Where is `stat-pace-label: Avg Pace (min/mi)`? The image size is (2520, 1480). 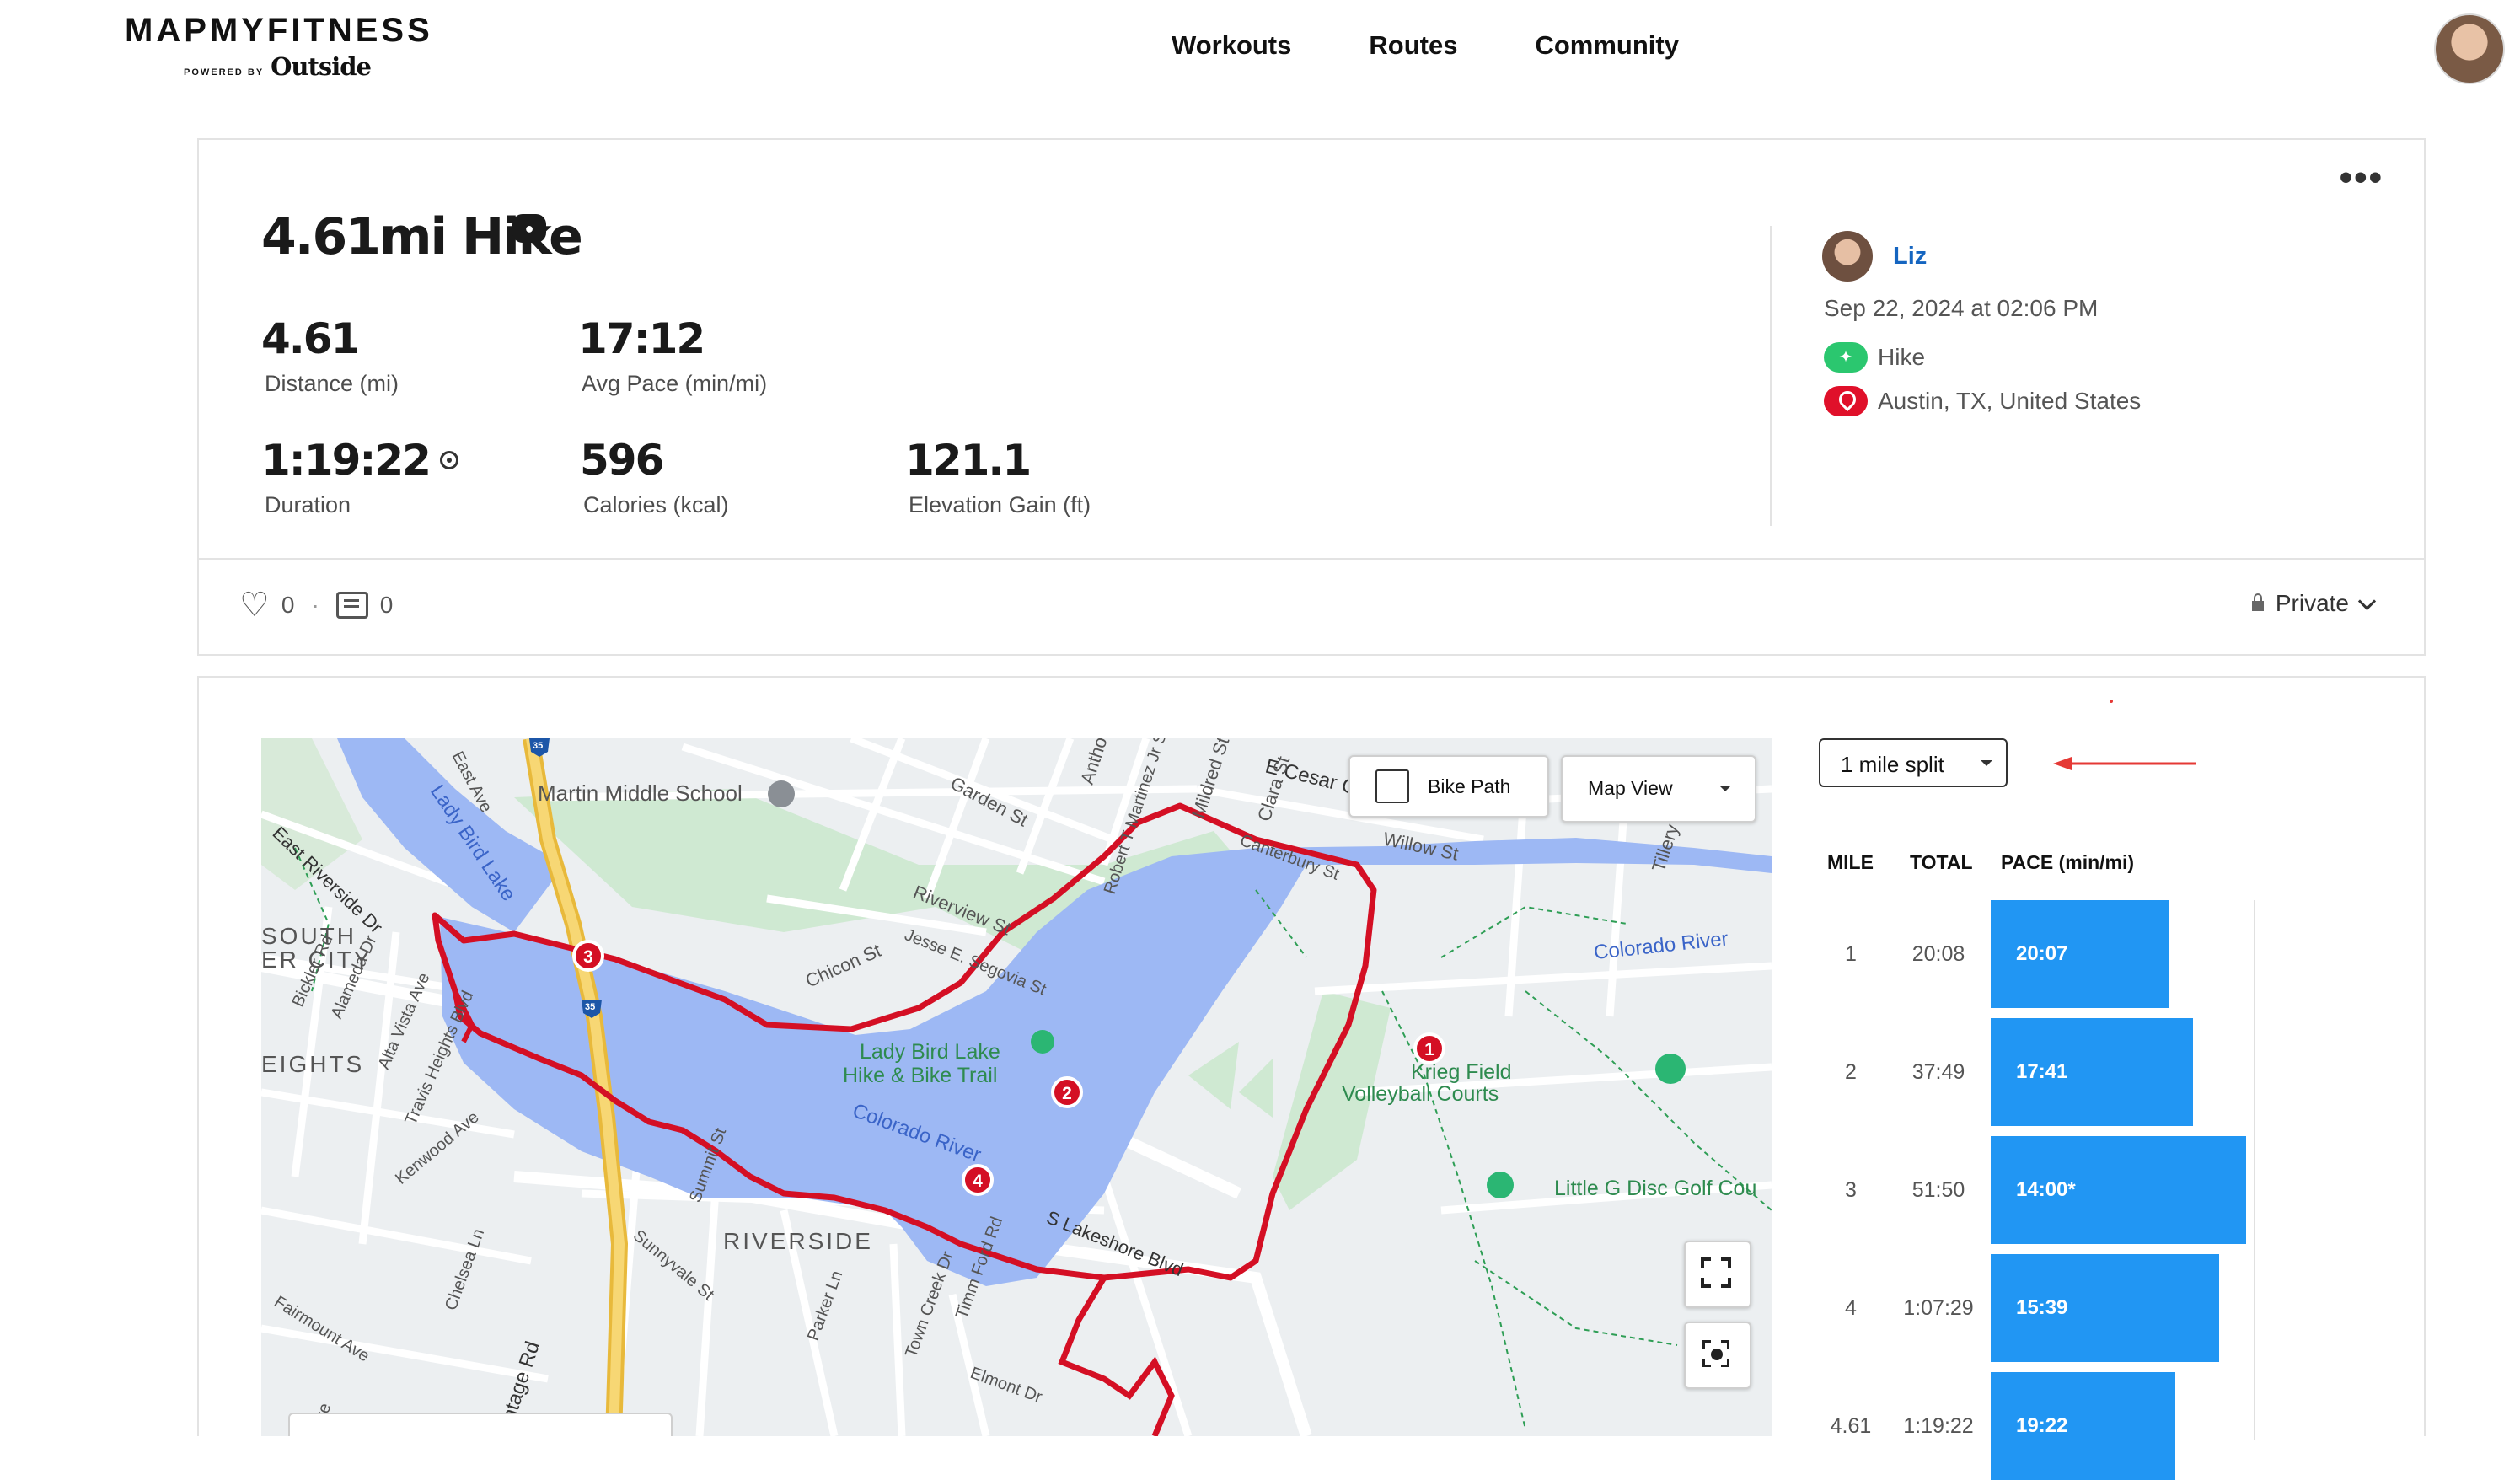 stat-pace-label: Avg Pace (min/mi) is located at coordinates (675, 384).